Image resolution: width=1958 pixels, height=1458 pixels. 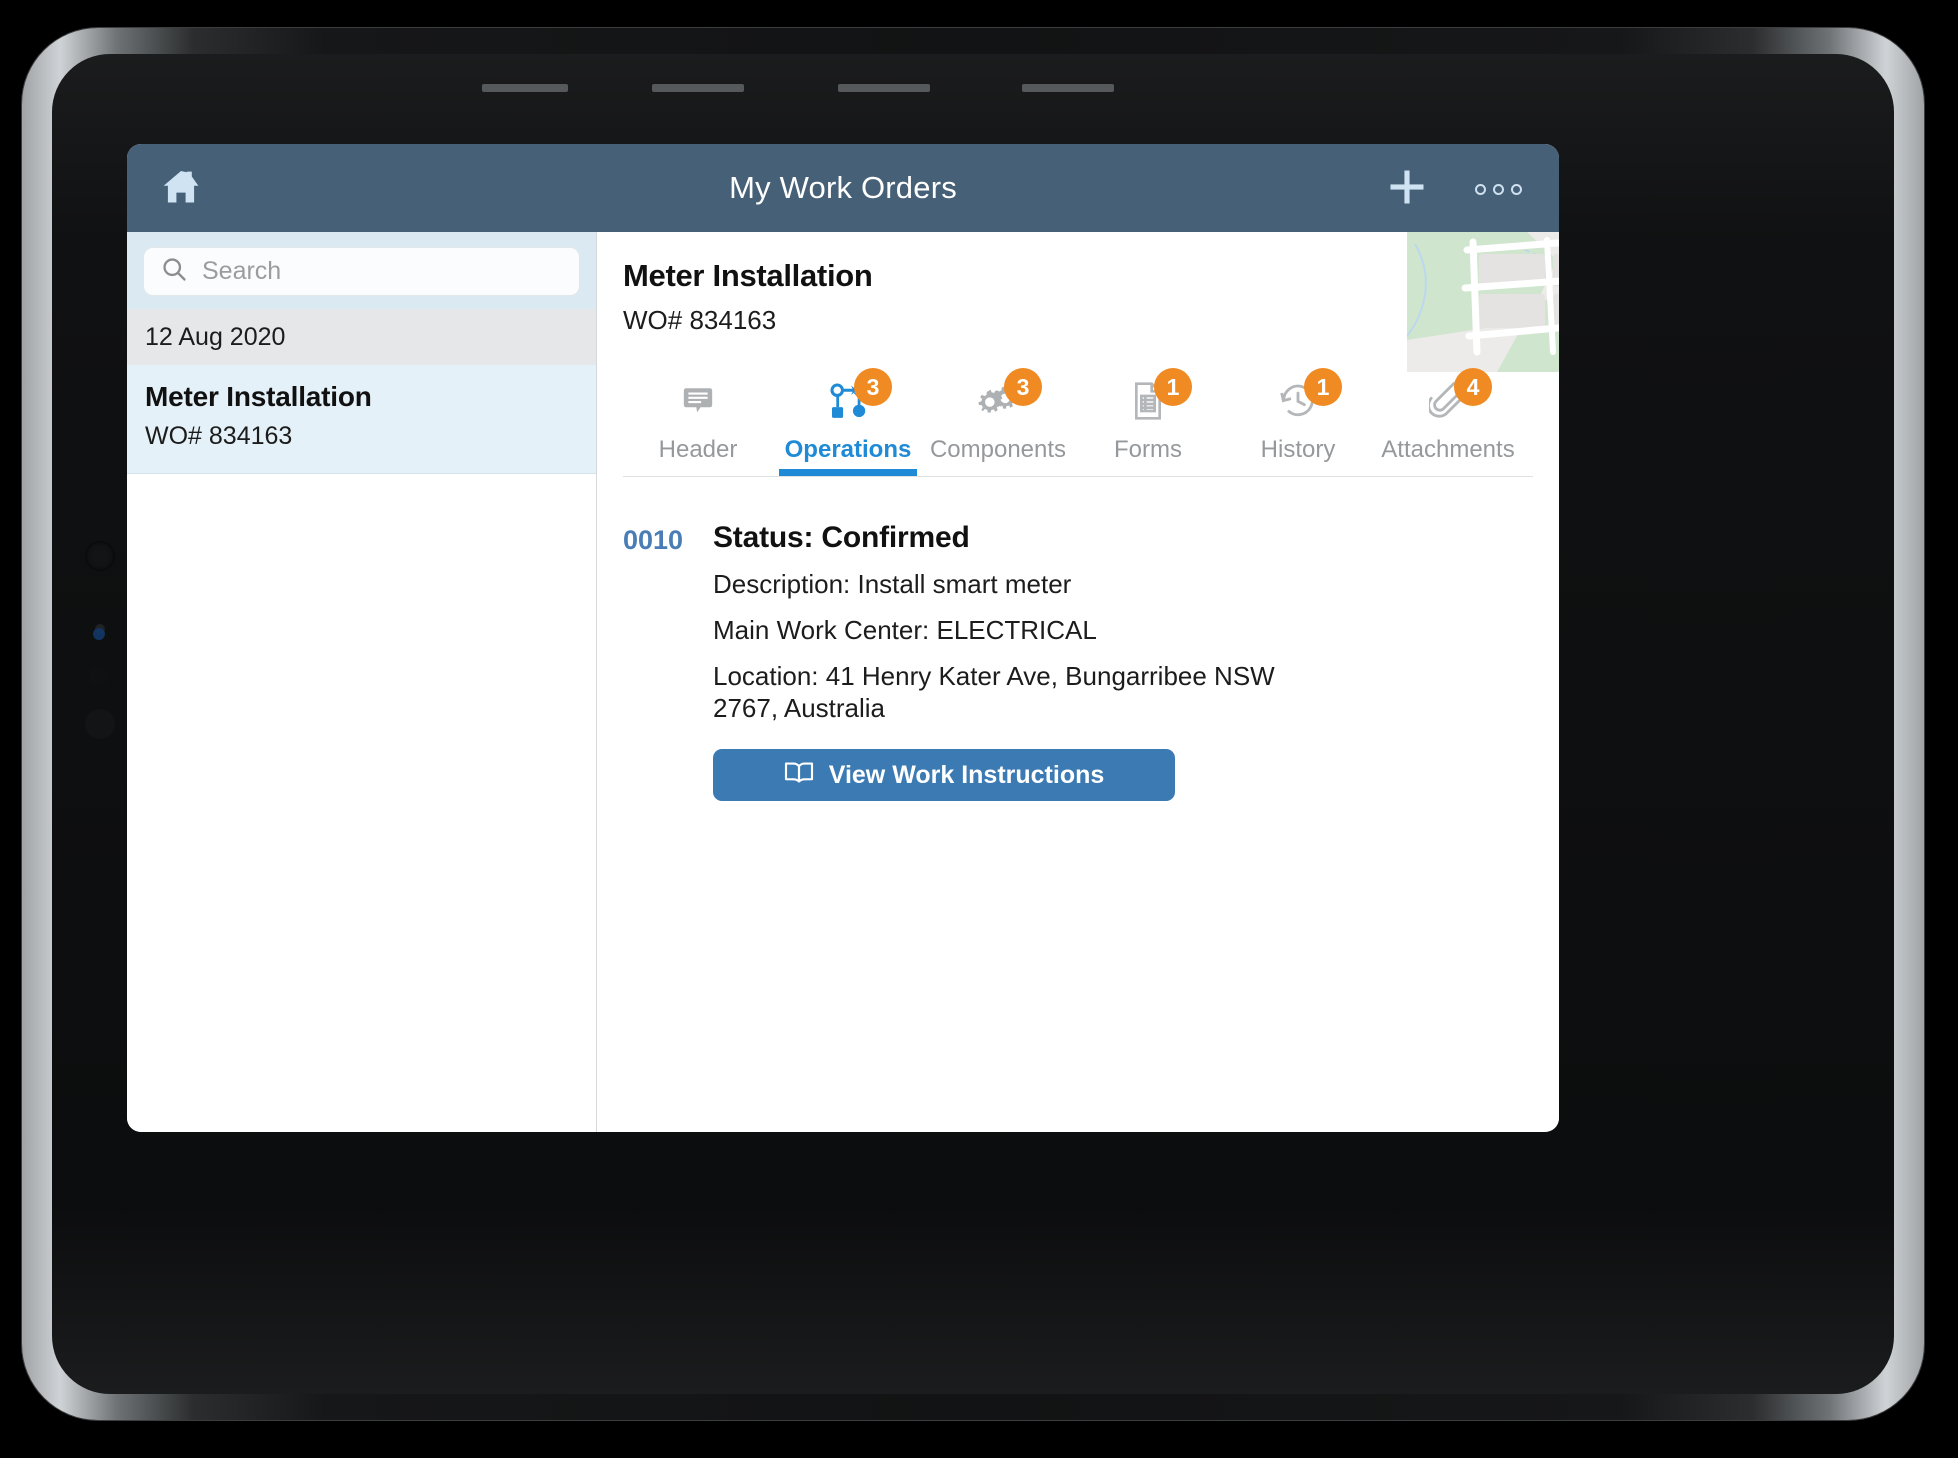 I want to click on device-sensor, so click(x=99, y=676).